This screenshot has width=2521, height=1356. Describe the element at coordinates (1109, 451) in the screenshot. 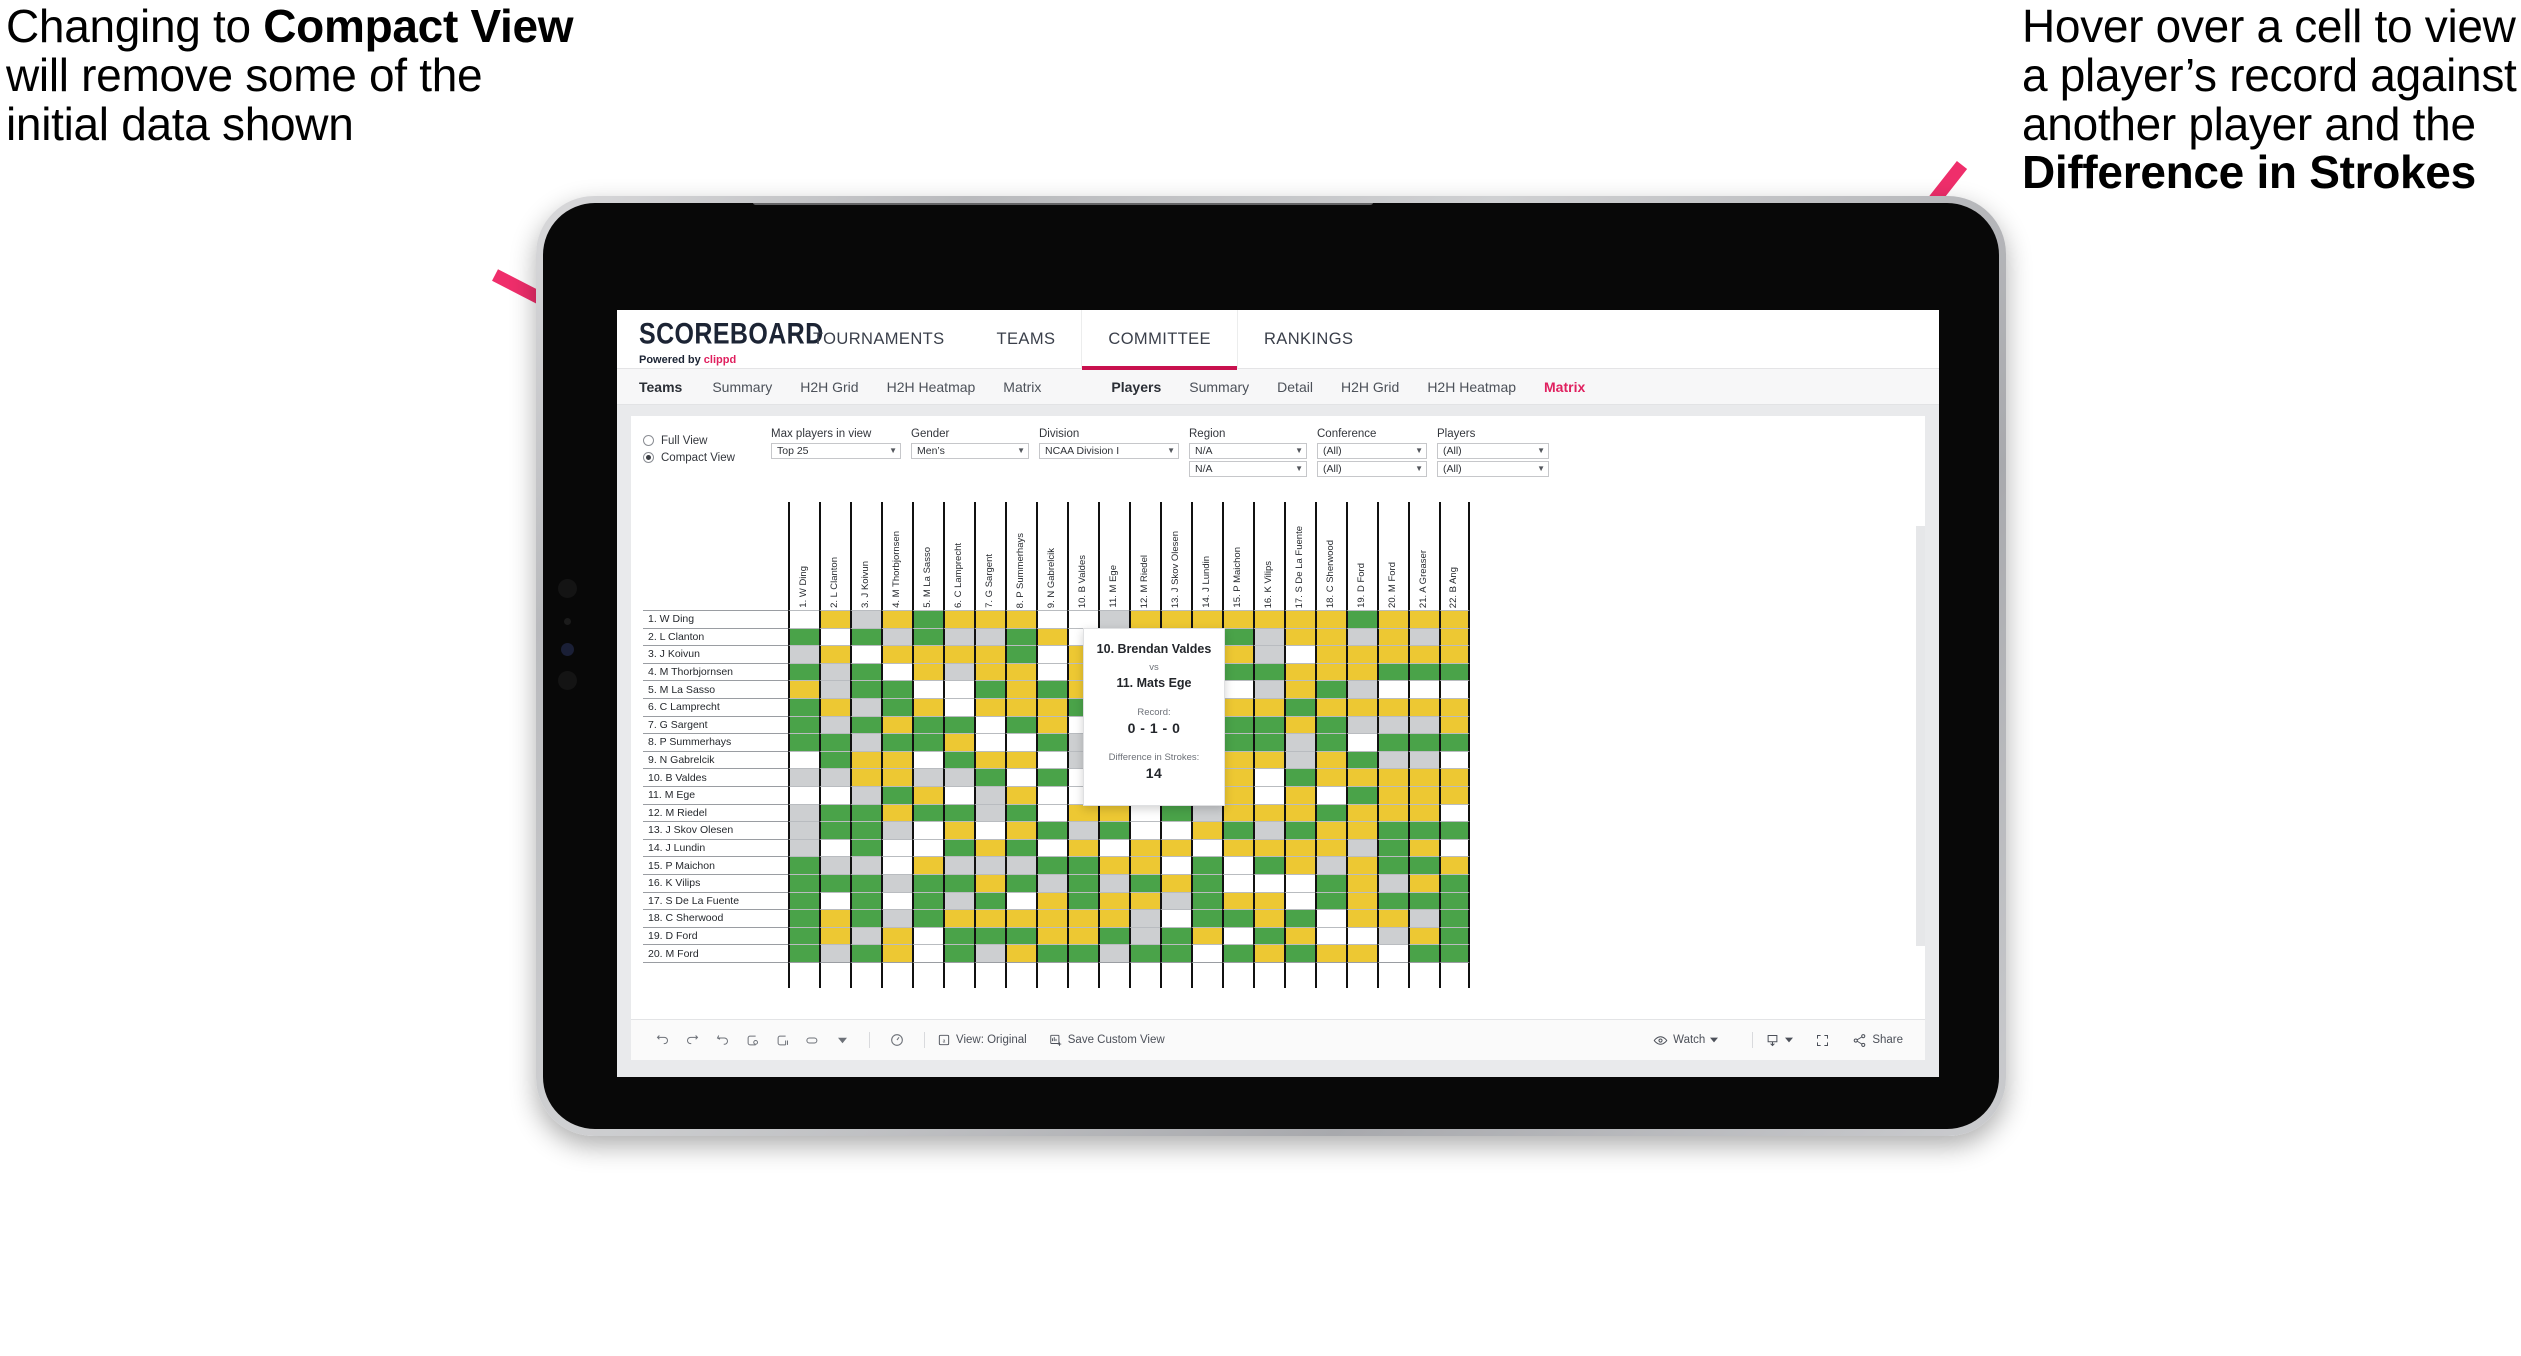

I see `select-division: NCAA Division I ▼` at that location.